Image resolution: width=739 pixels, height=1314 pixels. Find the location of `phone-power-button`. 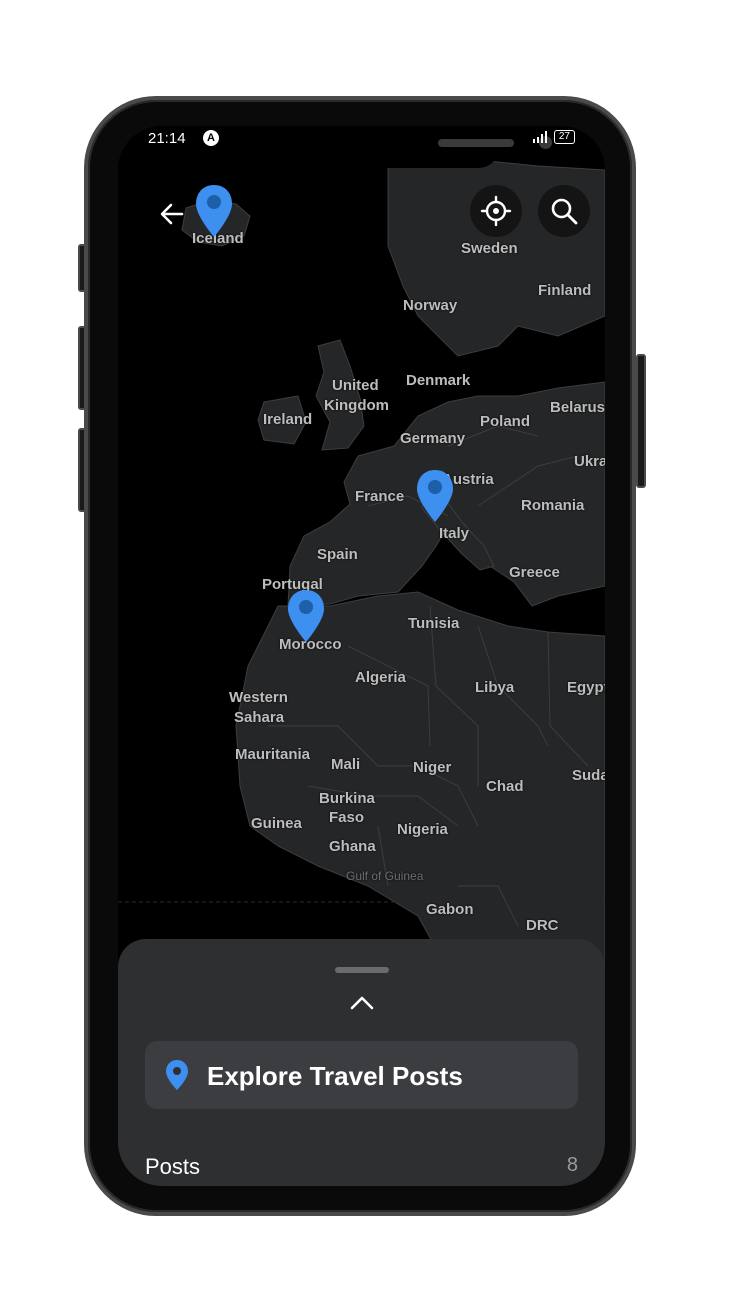

phone-power-button is located at coordinates (641, 421).